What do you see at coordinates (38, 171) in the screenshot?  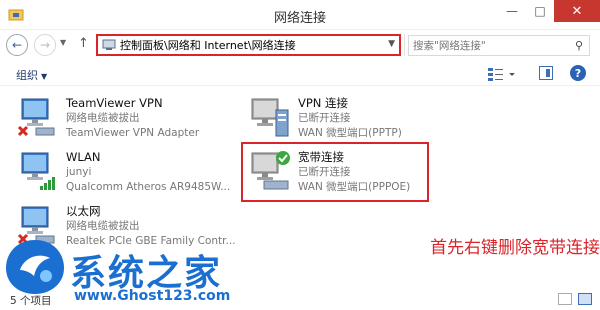 I see `wireless-adapter-icon` at bounding box center [38, 171].